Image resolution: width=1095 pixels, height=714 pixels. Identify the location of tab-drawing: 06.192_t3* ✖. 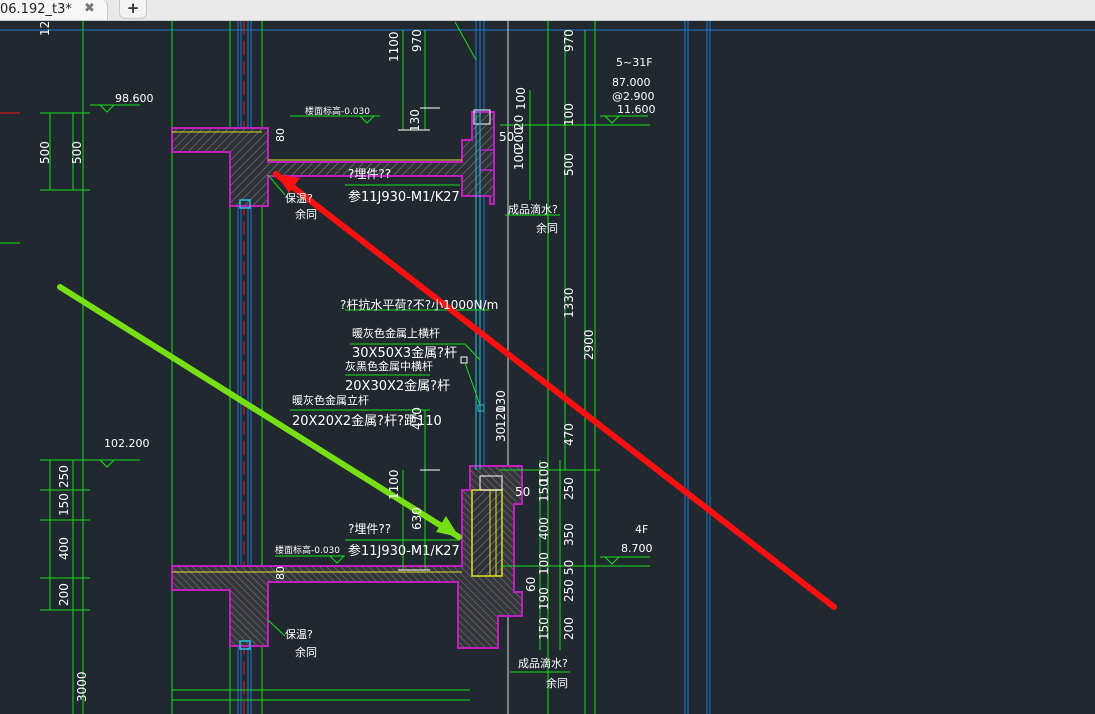
(54, 10).